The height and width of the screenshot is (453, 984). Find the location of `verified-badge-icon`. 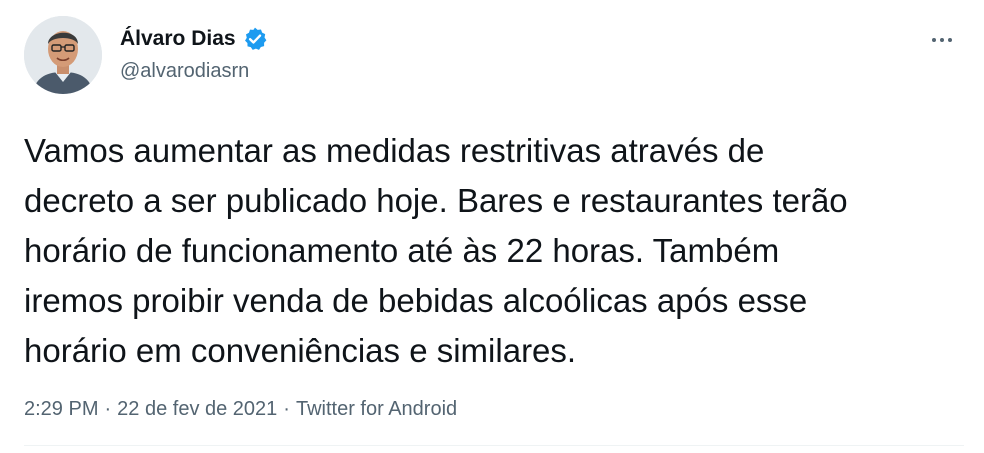

verified-badge-icon is located at coordinates (255, 39).